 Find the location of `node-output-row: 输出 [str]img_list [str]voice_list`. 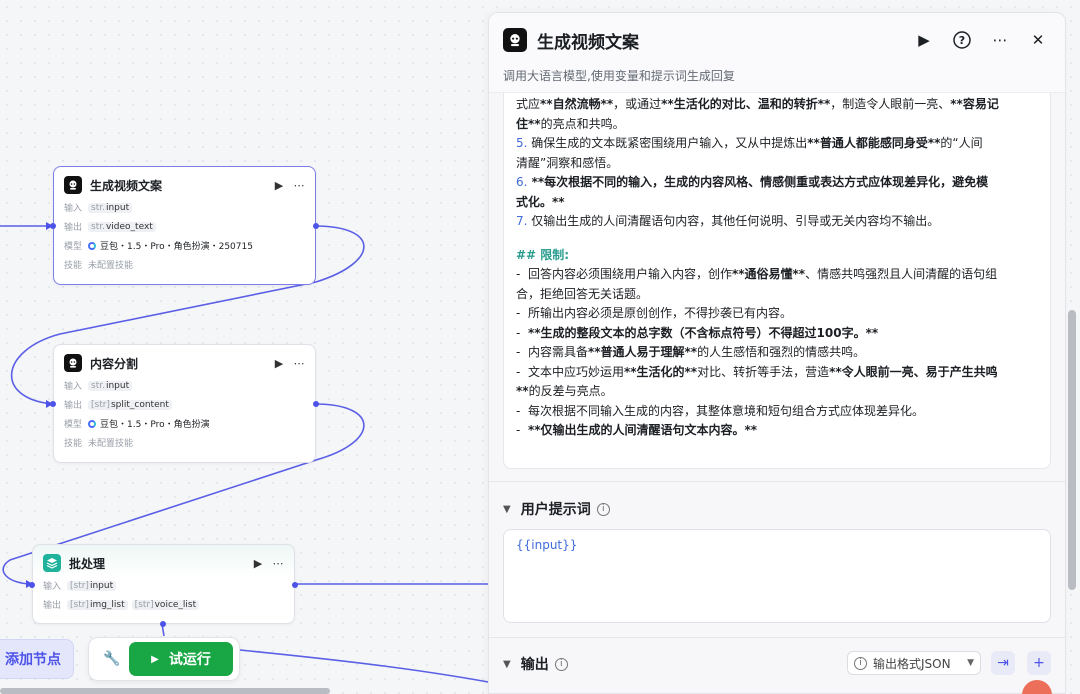

node-output-row: 输出 [str]img_list [str]voice_list is located at coordinates (163, 604).